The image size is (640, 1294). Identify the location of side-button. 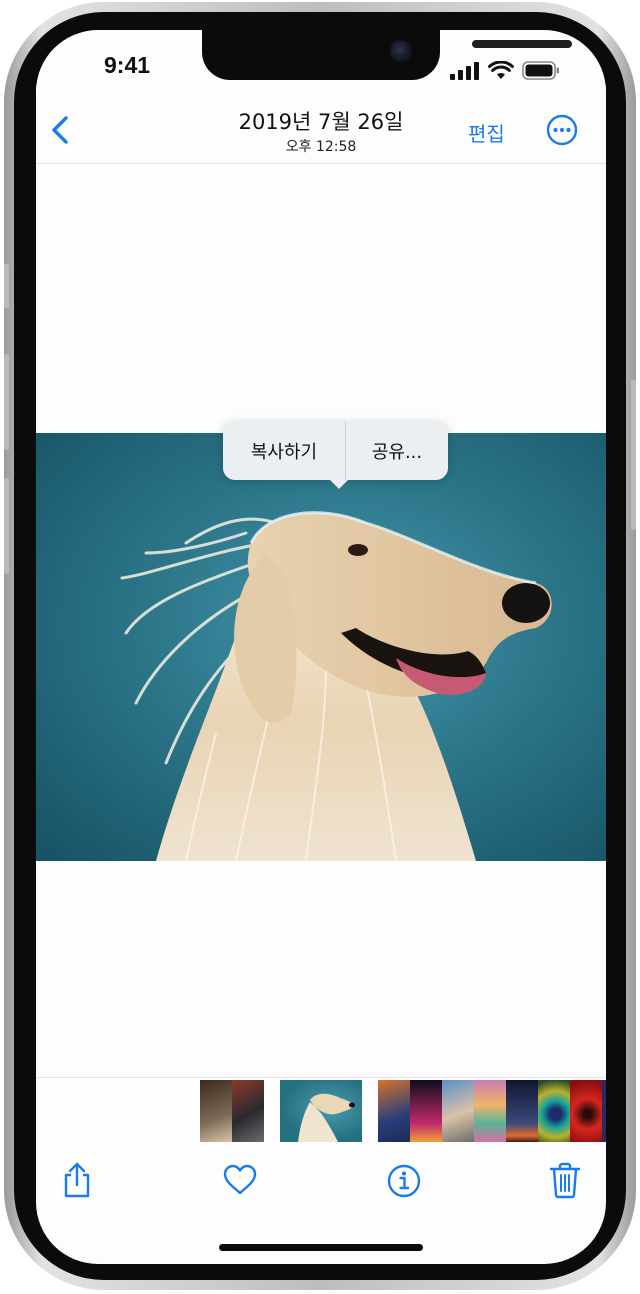
(633, 455).